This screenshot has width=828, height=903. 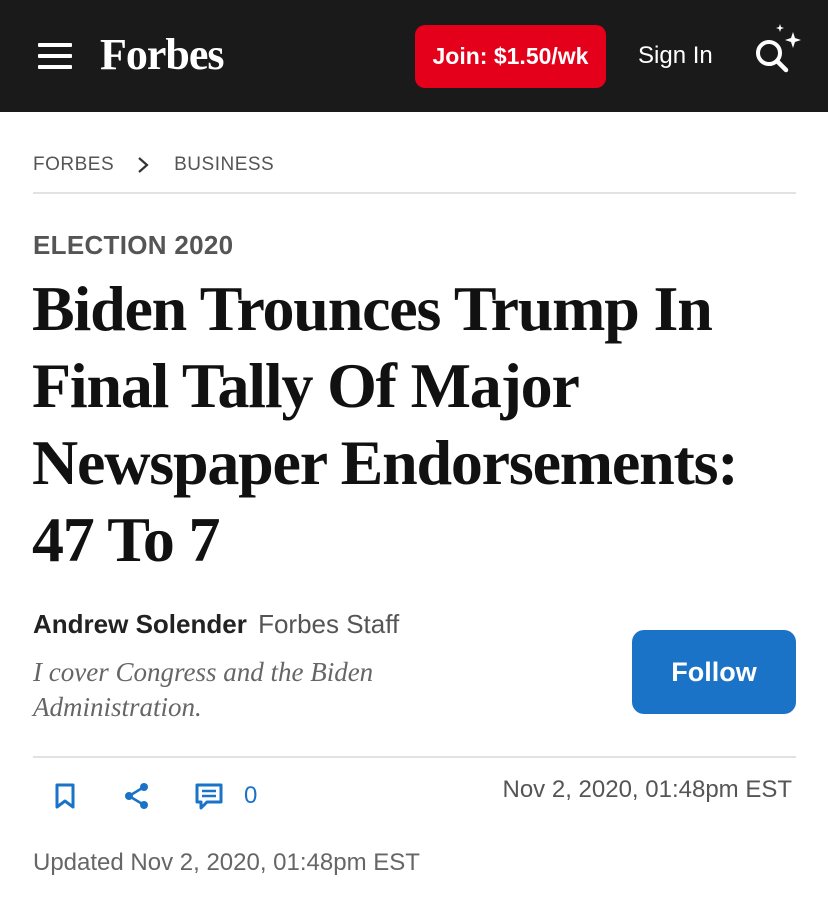 What do you see at coordinates (510, 56) in the screenshot?
I see `join-subscription-button: Join: $1.50/wk` at bounding box center [510, 56].